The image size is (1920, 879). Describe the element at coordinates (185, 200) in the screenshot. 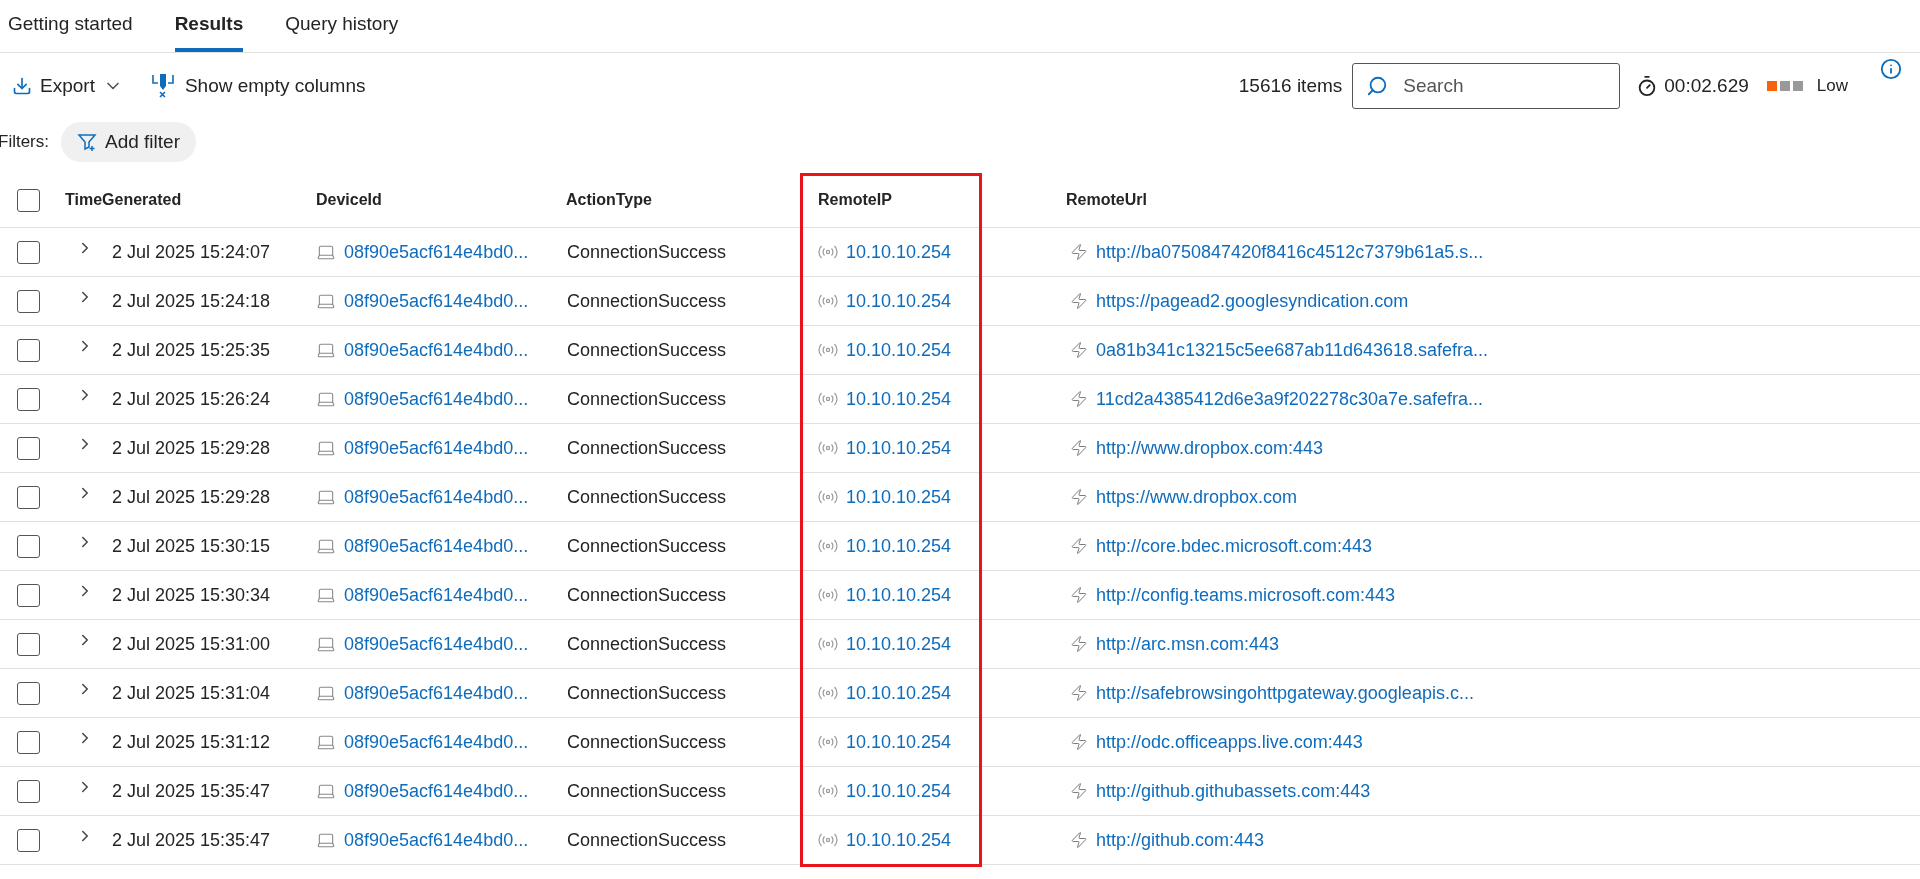

I see `column-header: TimeGenerated` at that location.